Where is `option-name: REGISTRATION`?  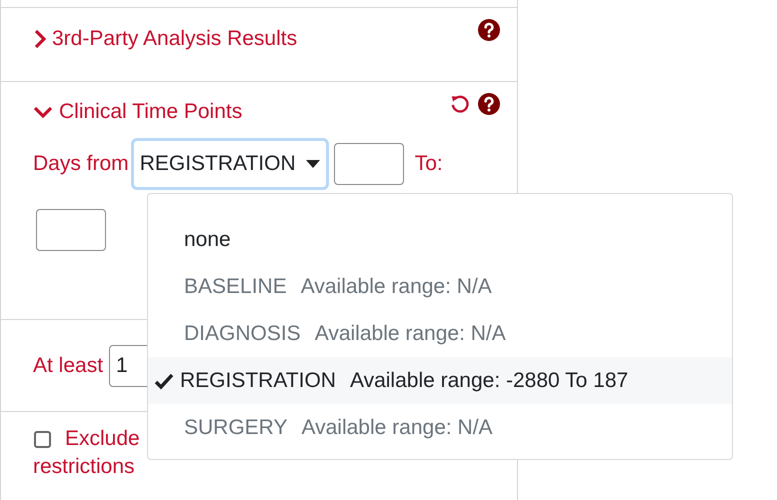
option-name: REGISTRATION is located at coordinates (258, 380).